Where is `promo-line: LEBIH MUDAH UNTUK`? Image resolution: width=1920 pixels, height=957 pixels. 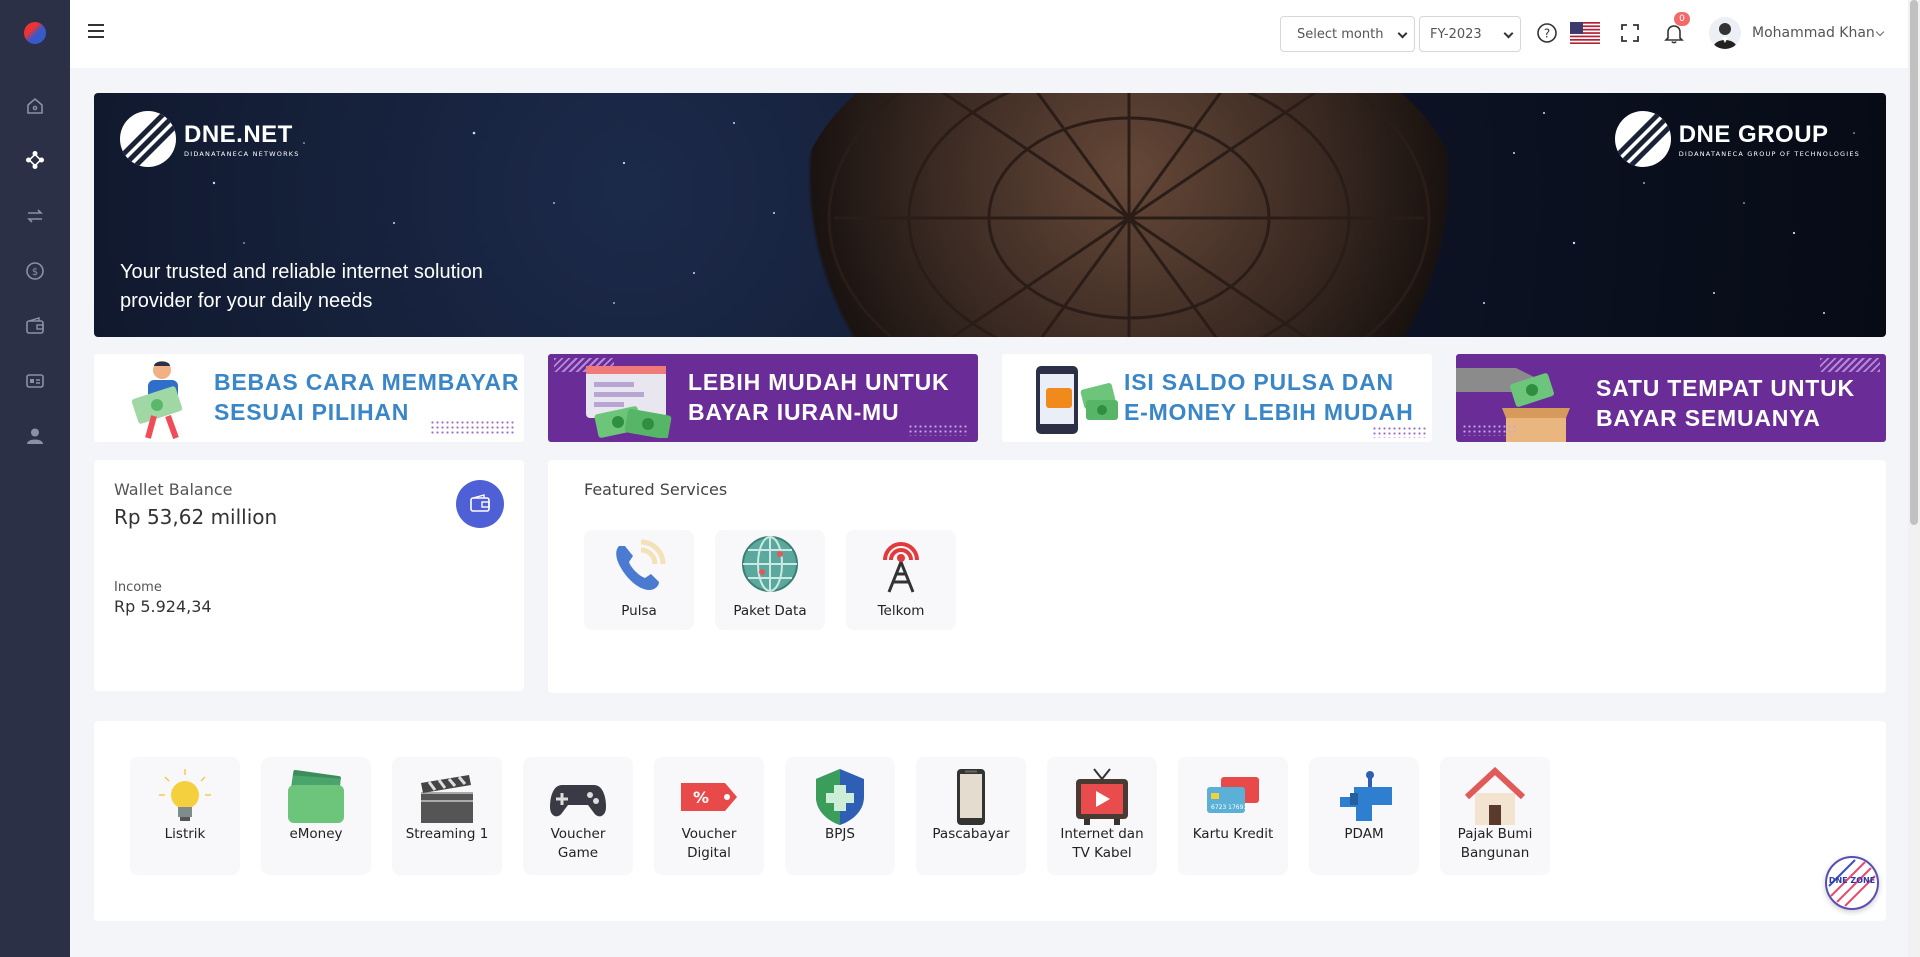
promo-line: LEBIH MUDAH UNTUK is located at coordinates (819, 382).